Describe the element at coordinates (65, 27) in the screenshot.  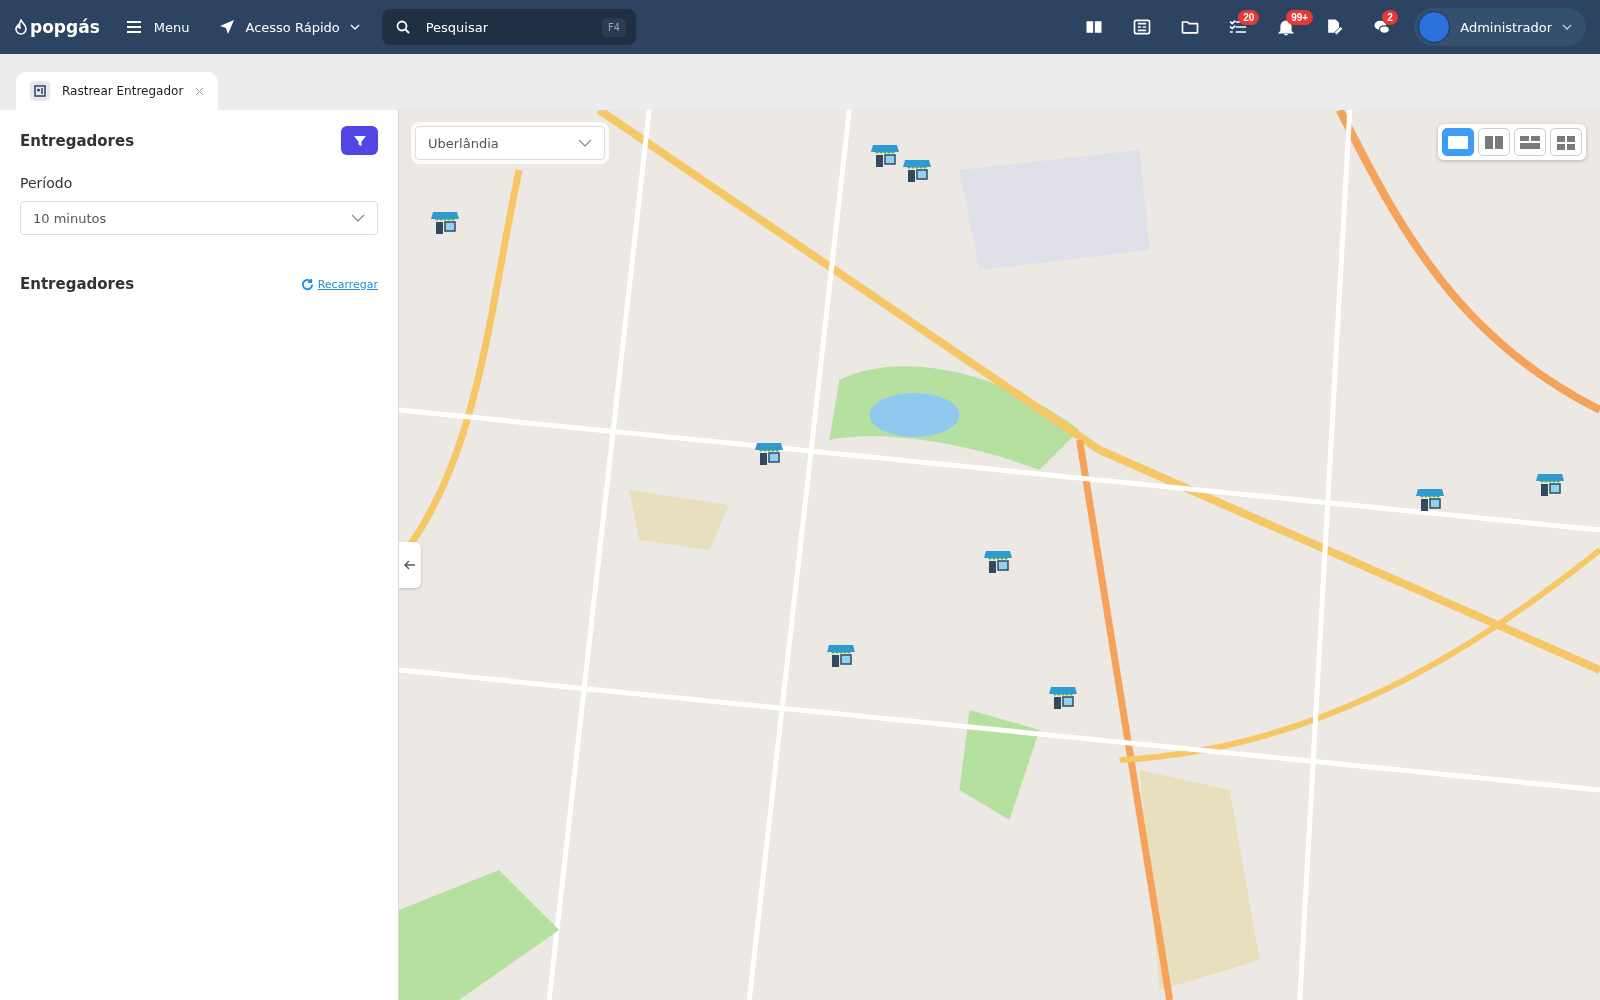
I see `brand-logo: popgás` at that location.